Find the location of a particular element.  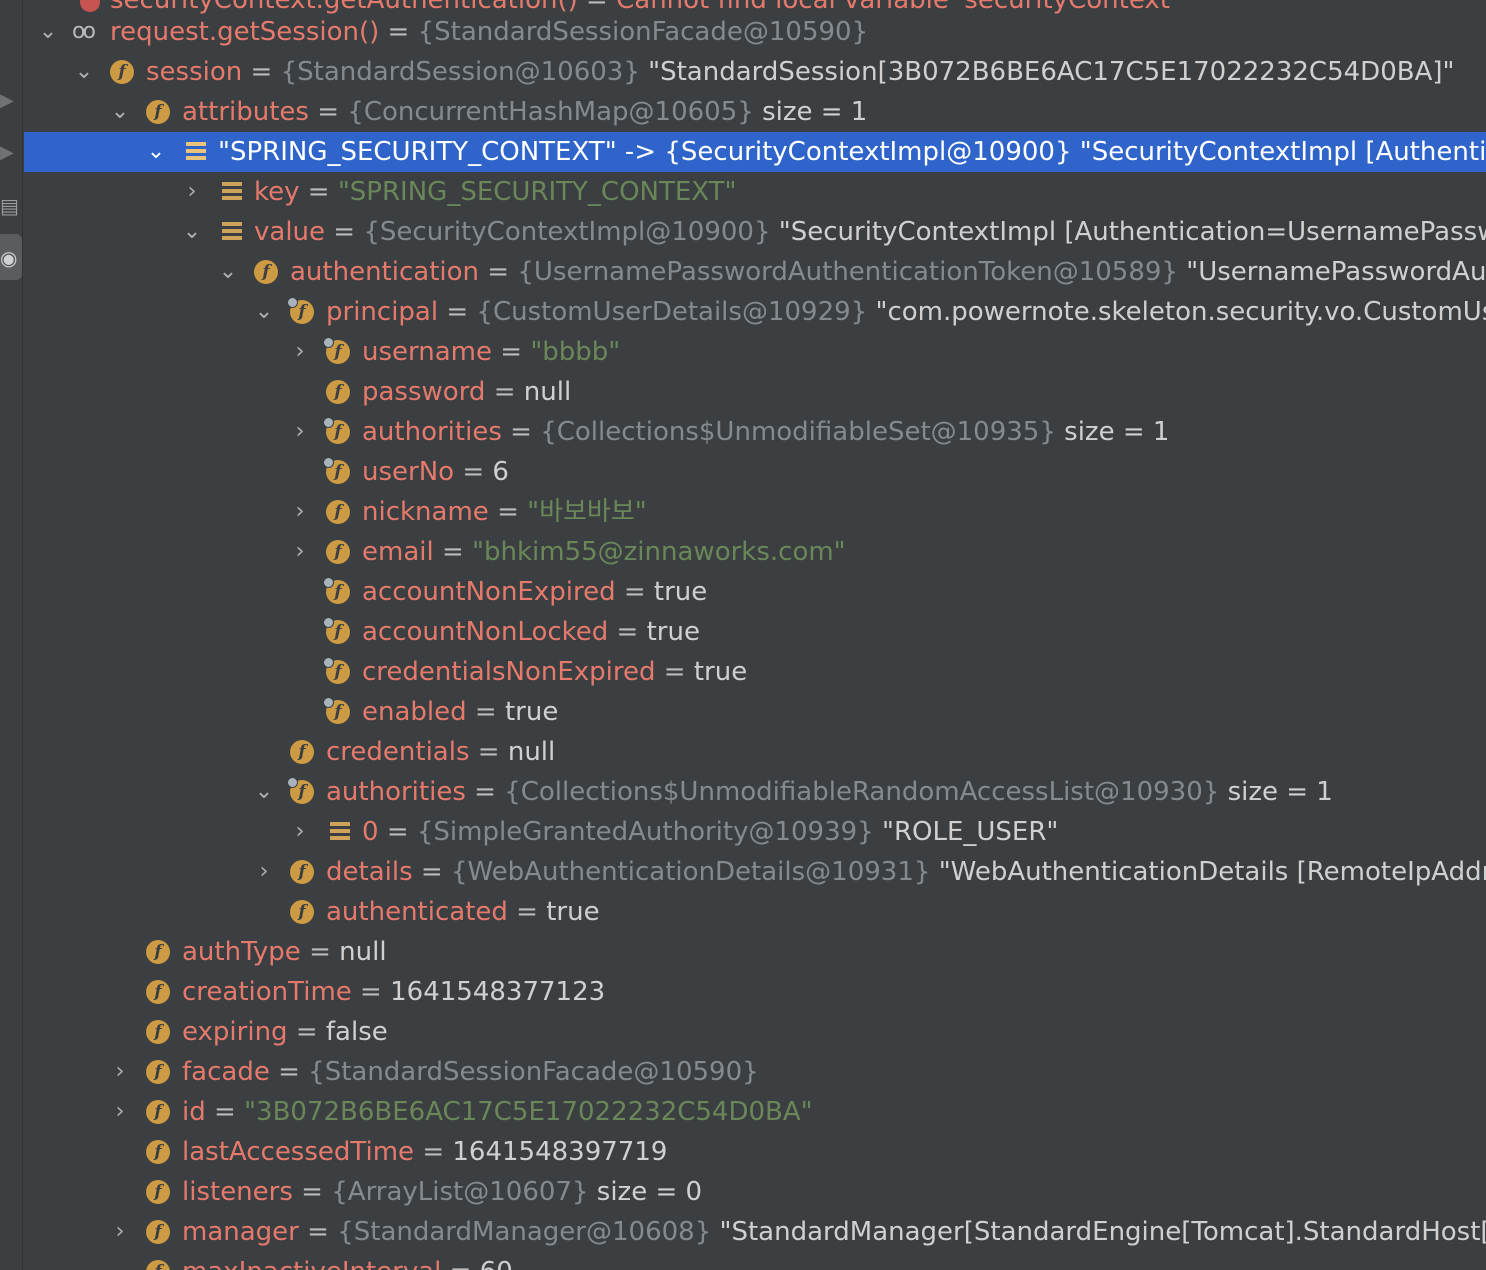

watch-glasses-icon: oo is located at coordinates (84, 31).